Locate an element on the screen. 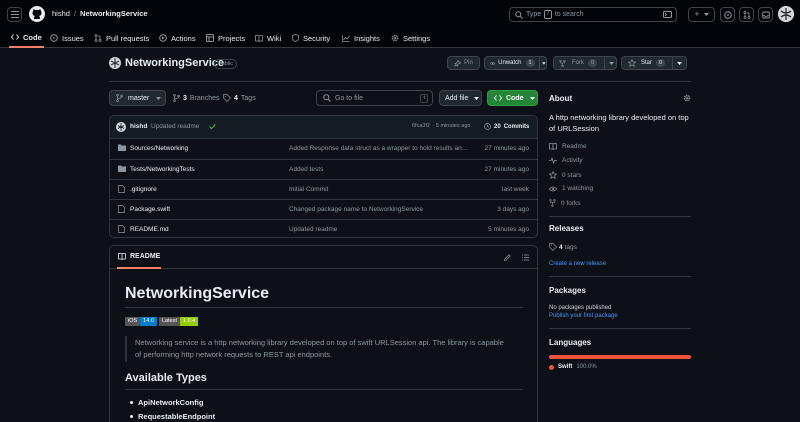  tab-wiki: Wiki is located at coordinates (268, 38).